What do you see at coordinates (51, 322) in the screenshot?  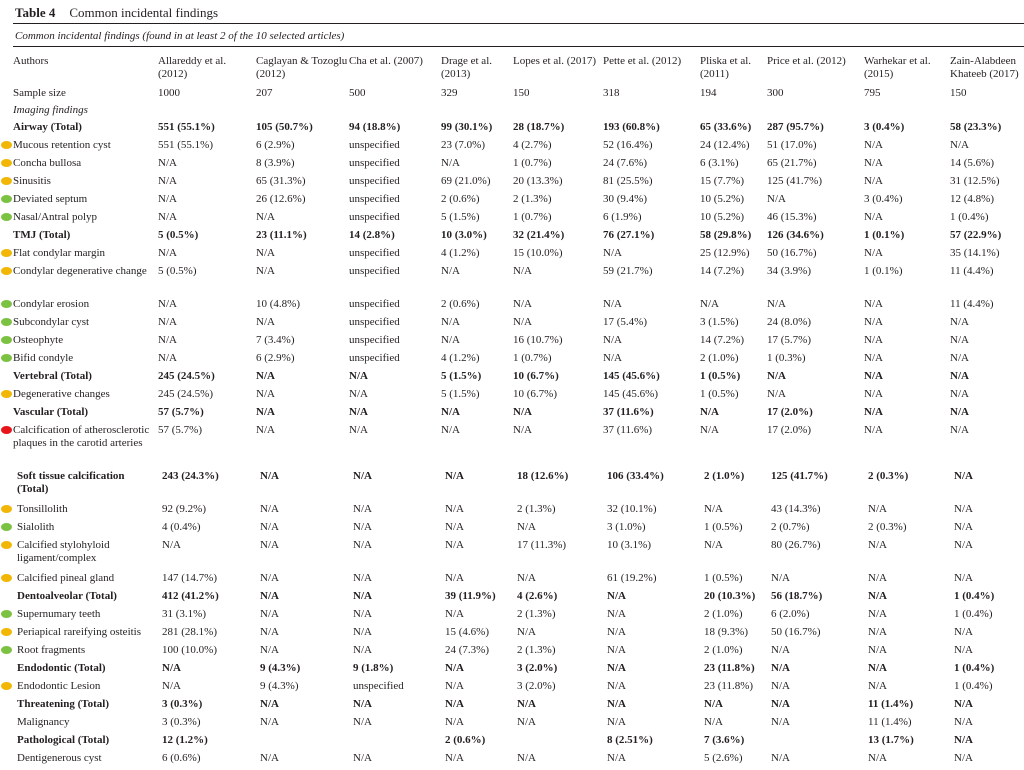 I see `finding-label: Subcondylar cyst` at bounding box center [51, 322].